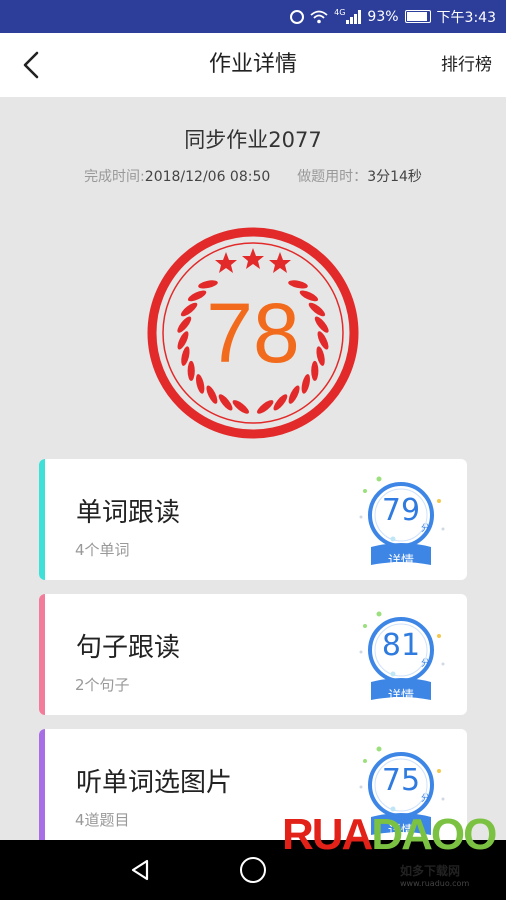 This screenshot has height=900, width=506. What do you see at coordinates (340, 12) in the screenshot?
I see `network-type: 4G` at bounding box center [340, 12].